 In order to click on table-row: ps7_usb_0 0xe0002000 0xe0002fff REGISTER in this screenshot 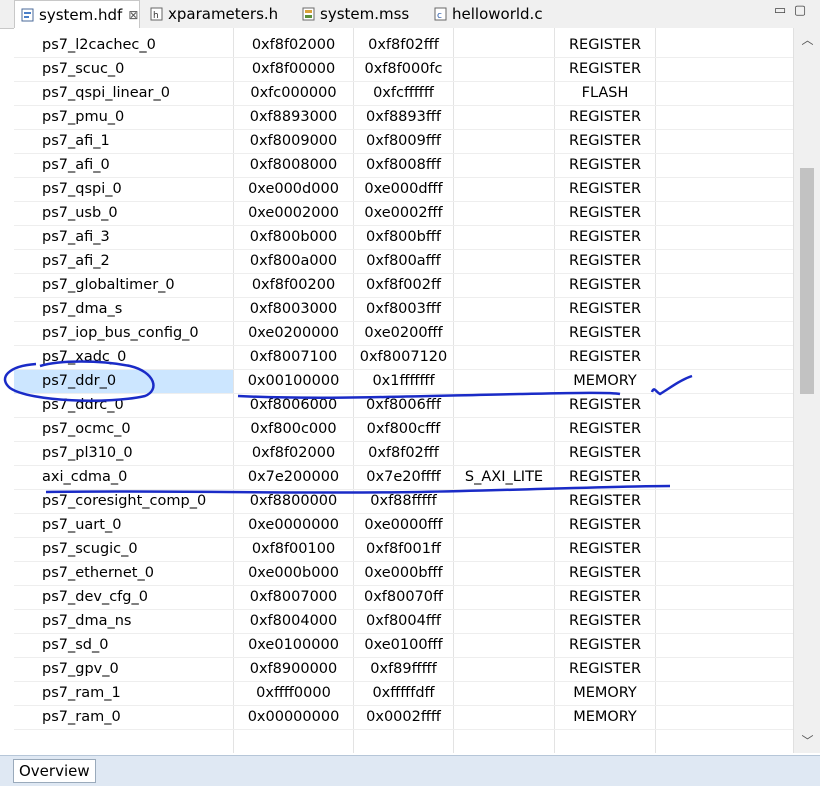, I will do `click(410, 214)`.